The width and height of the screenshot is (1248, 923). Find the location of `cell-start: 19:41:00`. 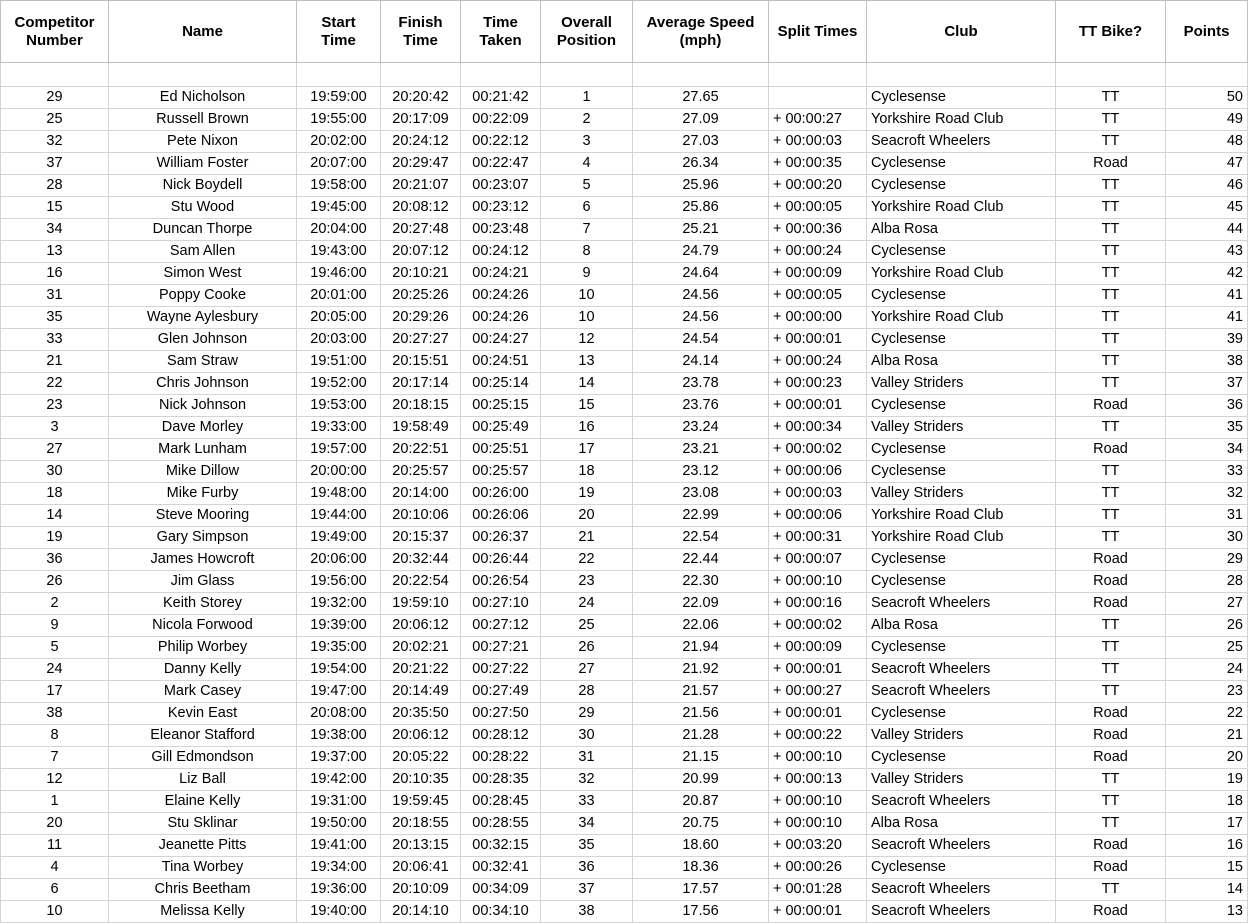

cell-start: 19:41:00 is located at coordinates (338, 845).